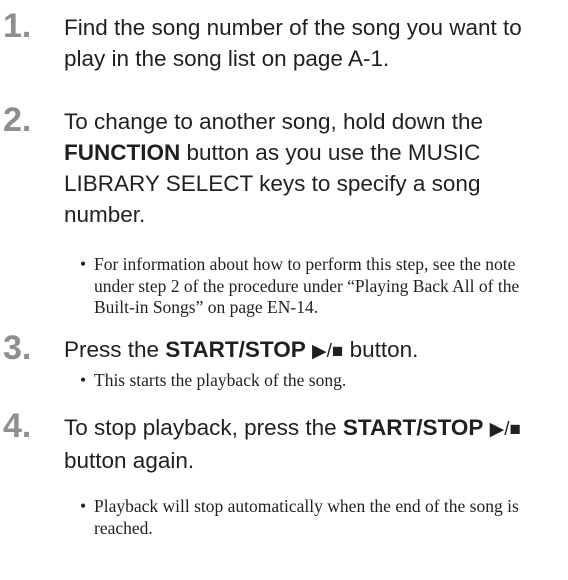 The width and height of the screenshot is (568, 580). I want to click on function-button-label: FUNCTION, so click(122, 152).